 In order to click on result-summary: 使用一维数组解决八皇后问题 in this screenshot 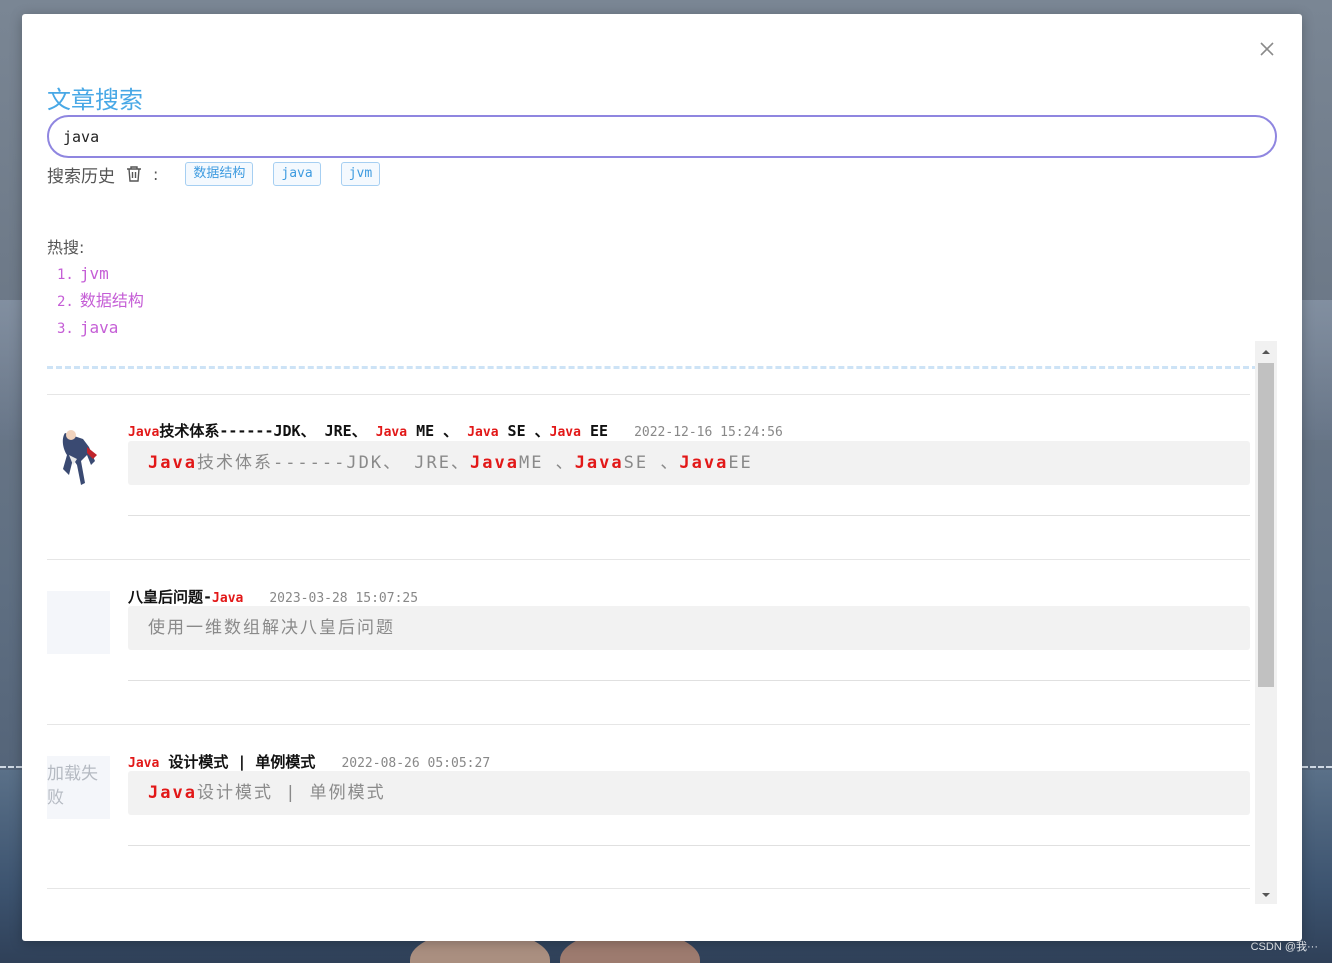, I will do `click(689, 628)`.